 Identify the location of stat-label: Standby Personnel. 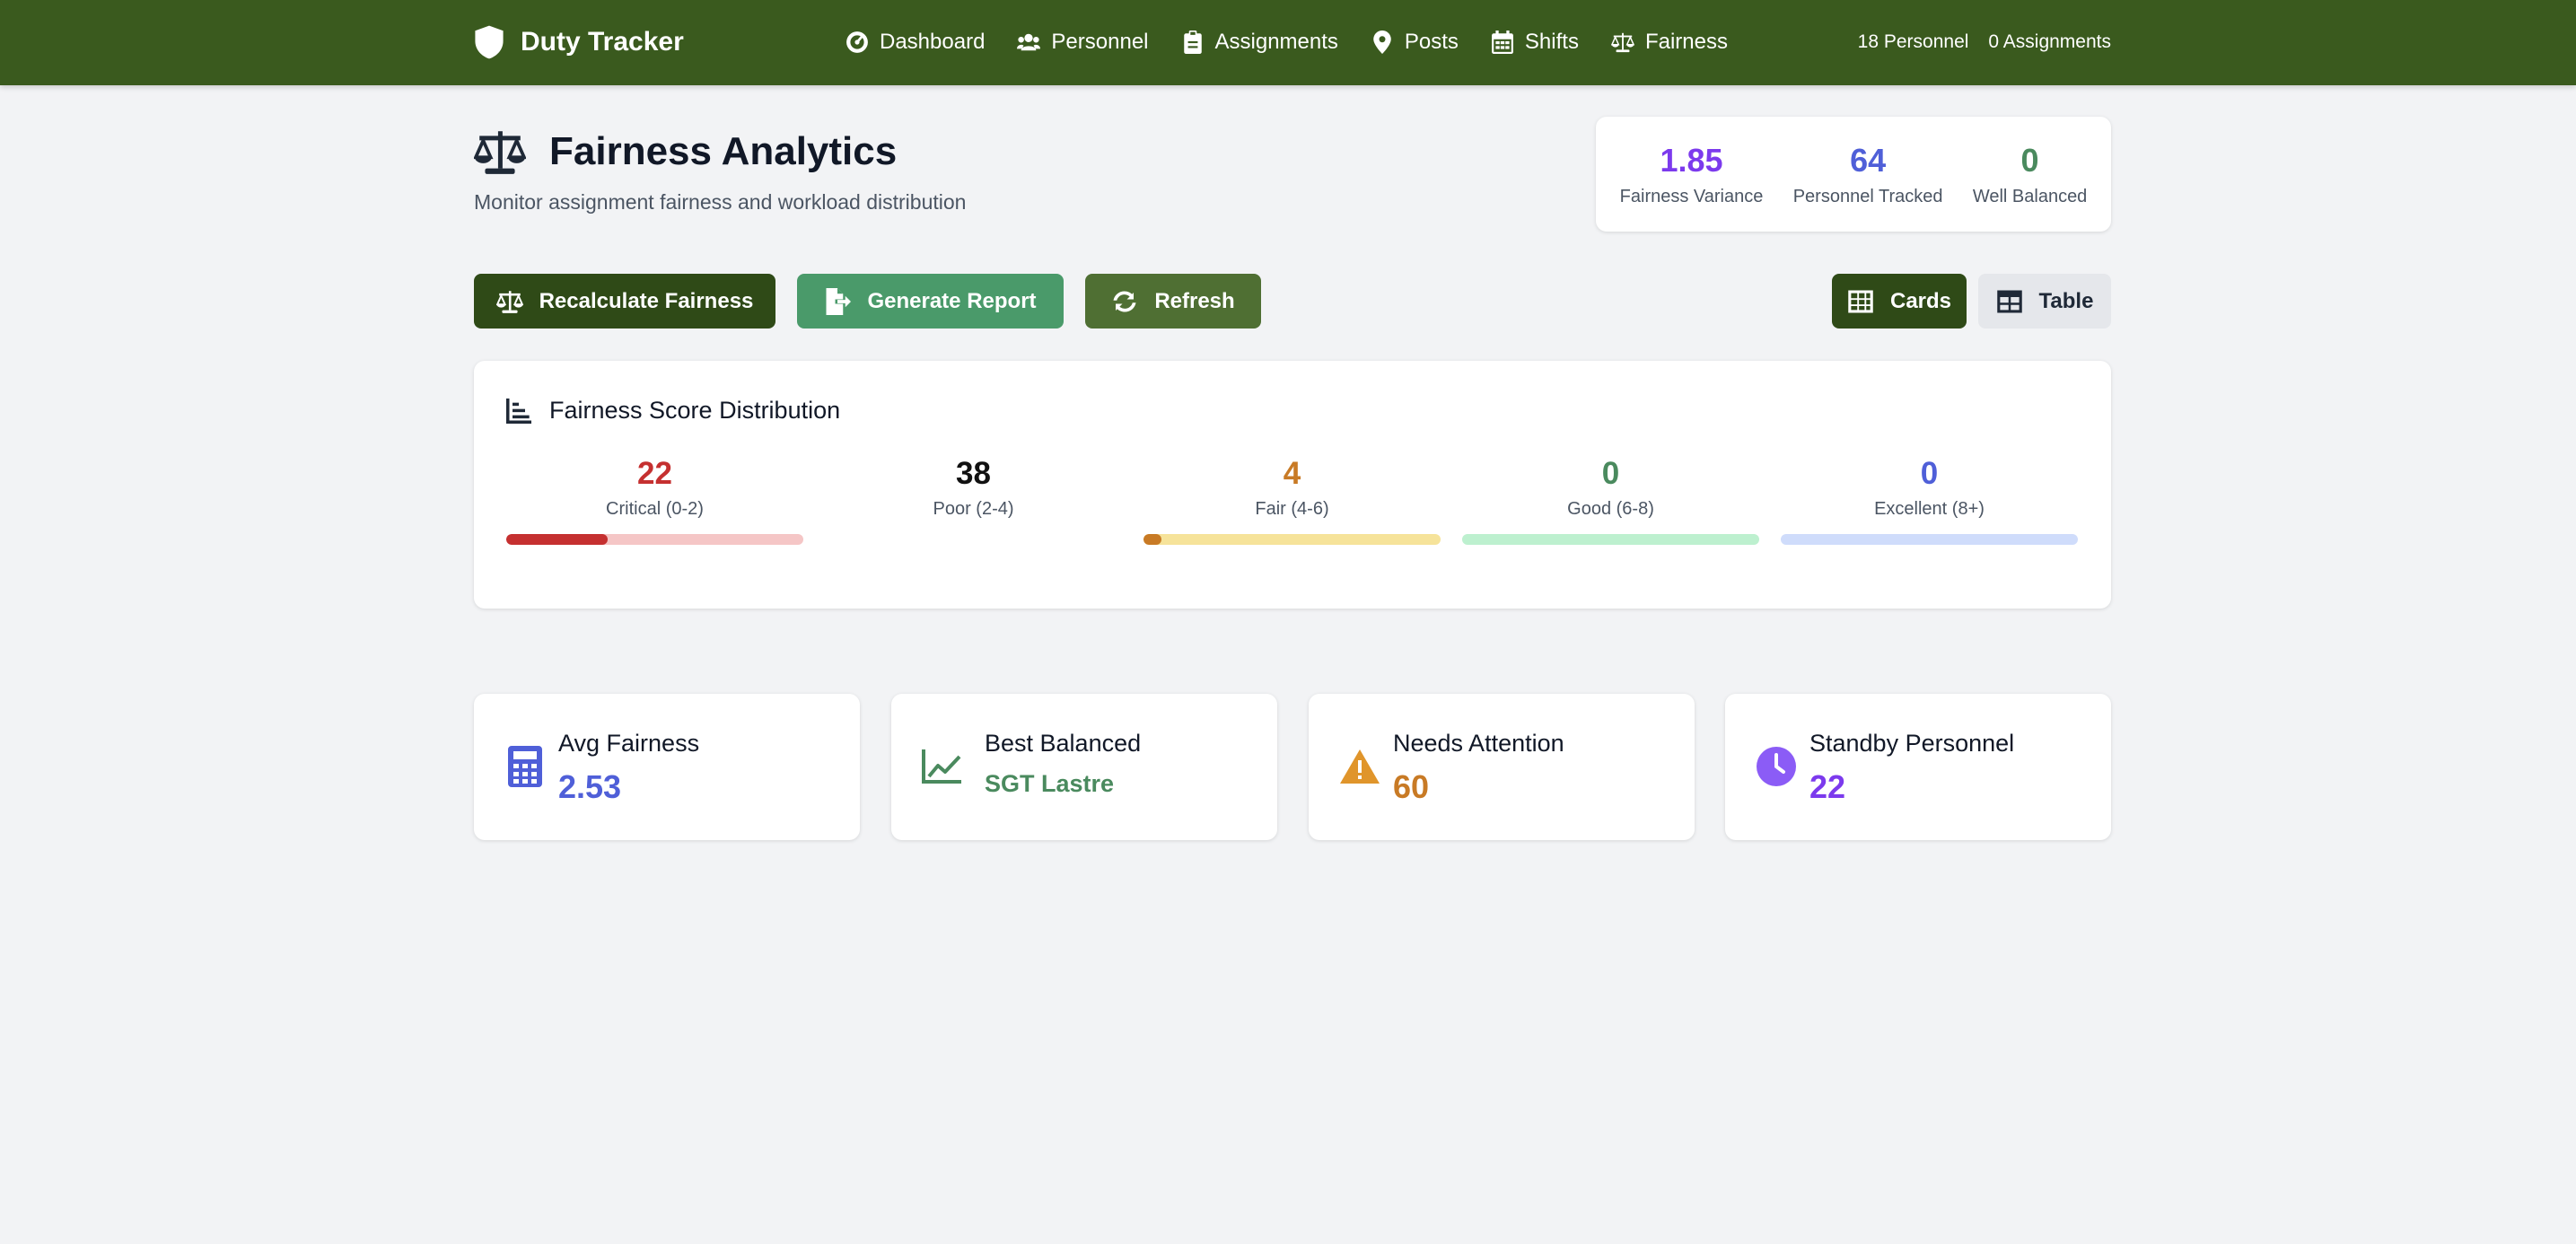
(1912, 744).